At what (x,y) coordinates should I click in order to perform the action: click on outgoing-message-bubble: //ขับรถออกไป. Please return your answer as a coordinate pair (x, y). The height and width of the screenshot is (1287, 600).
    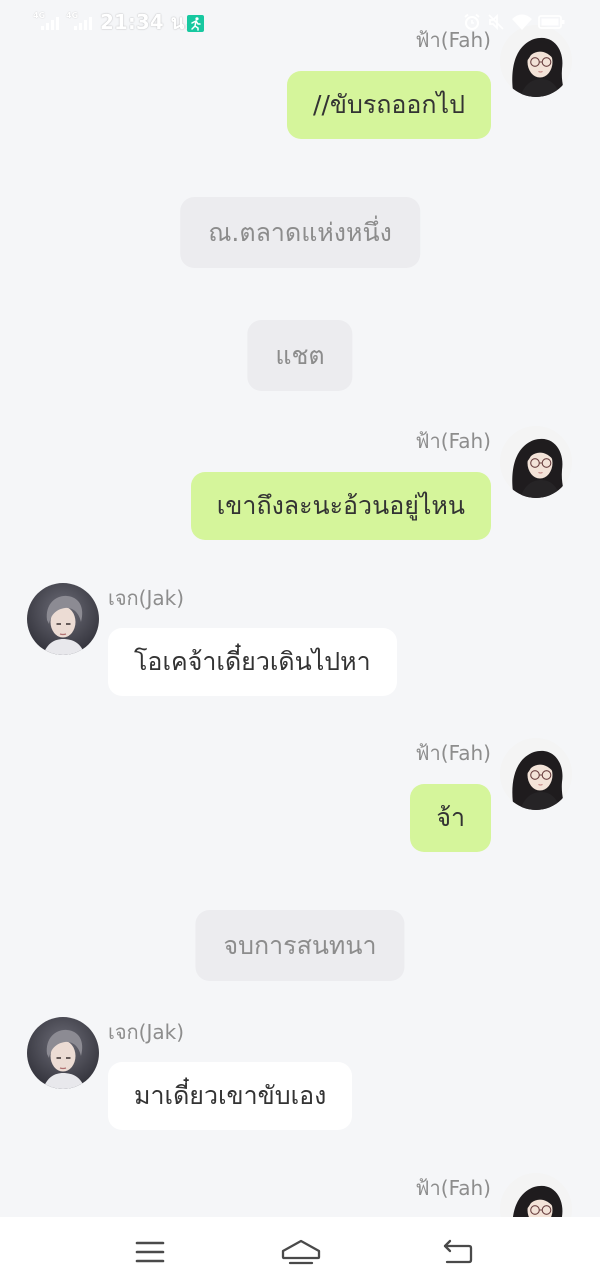
    Looking at the image, I should click on (389, 105).